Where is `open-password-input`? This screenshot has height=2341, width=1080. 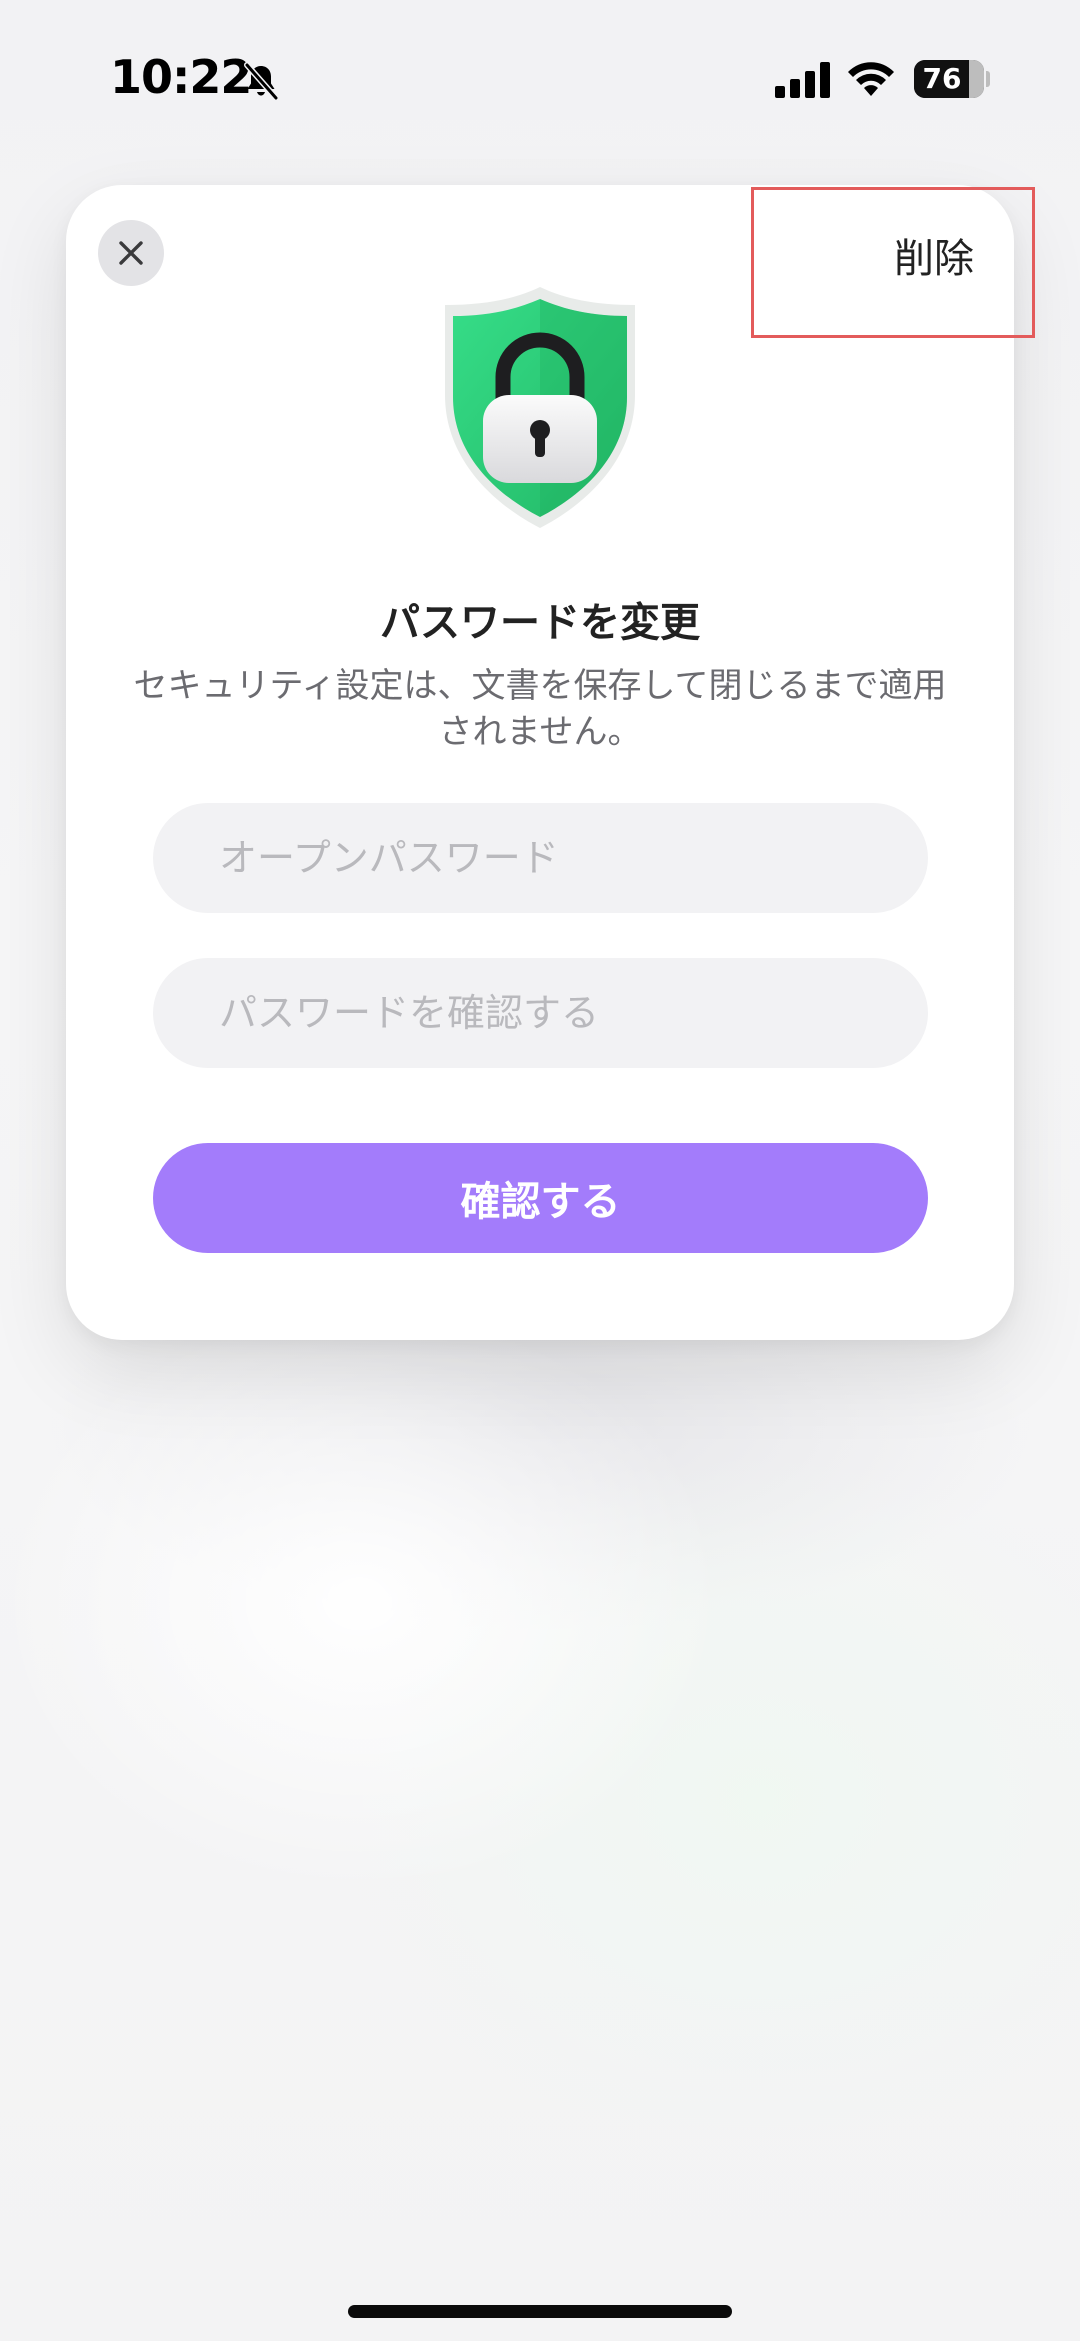
open-password-input is located at coordinates (540, 858).